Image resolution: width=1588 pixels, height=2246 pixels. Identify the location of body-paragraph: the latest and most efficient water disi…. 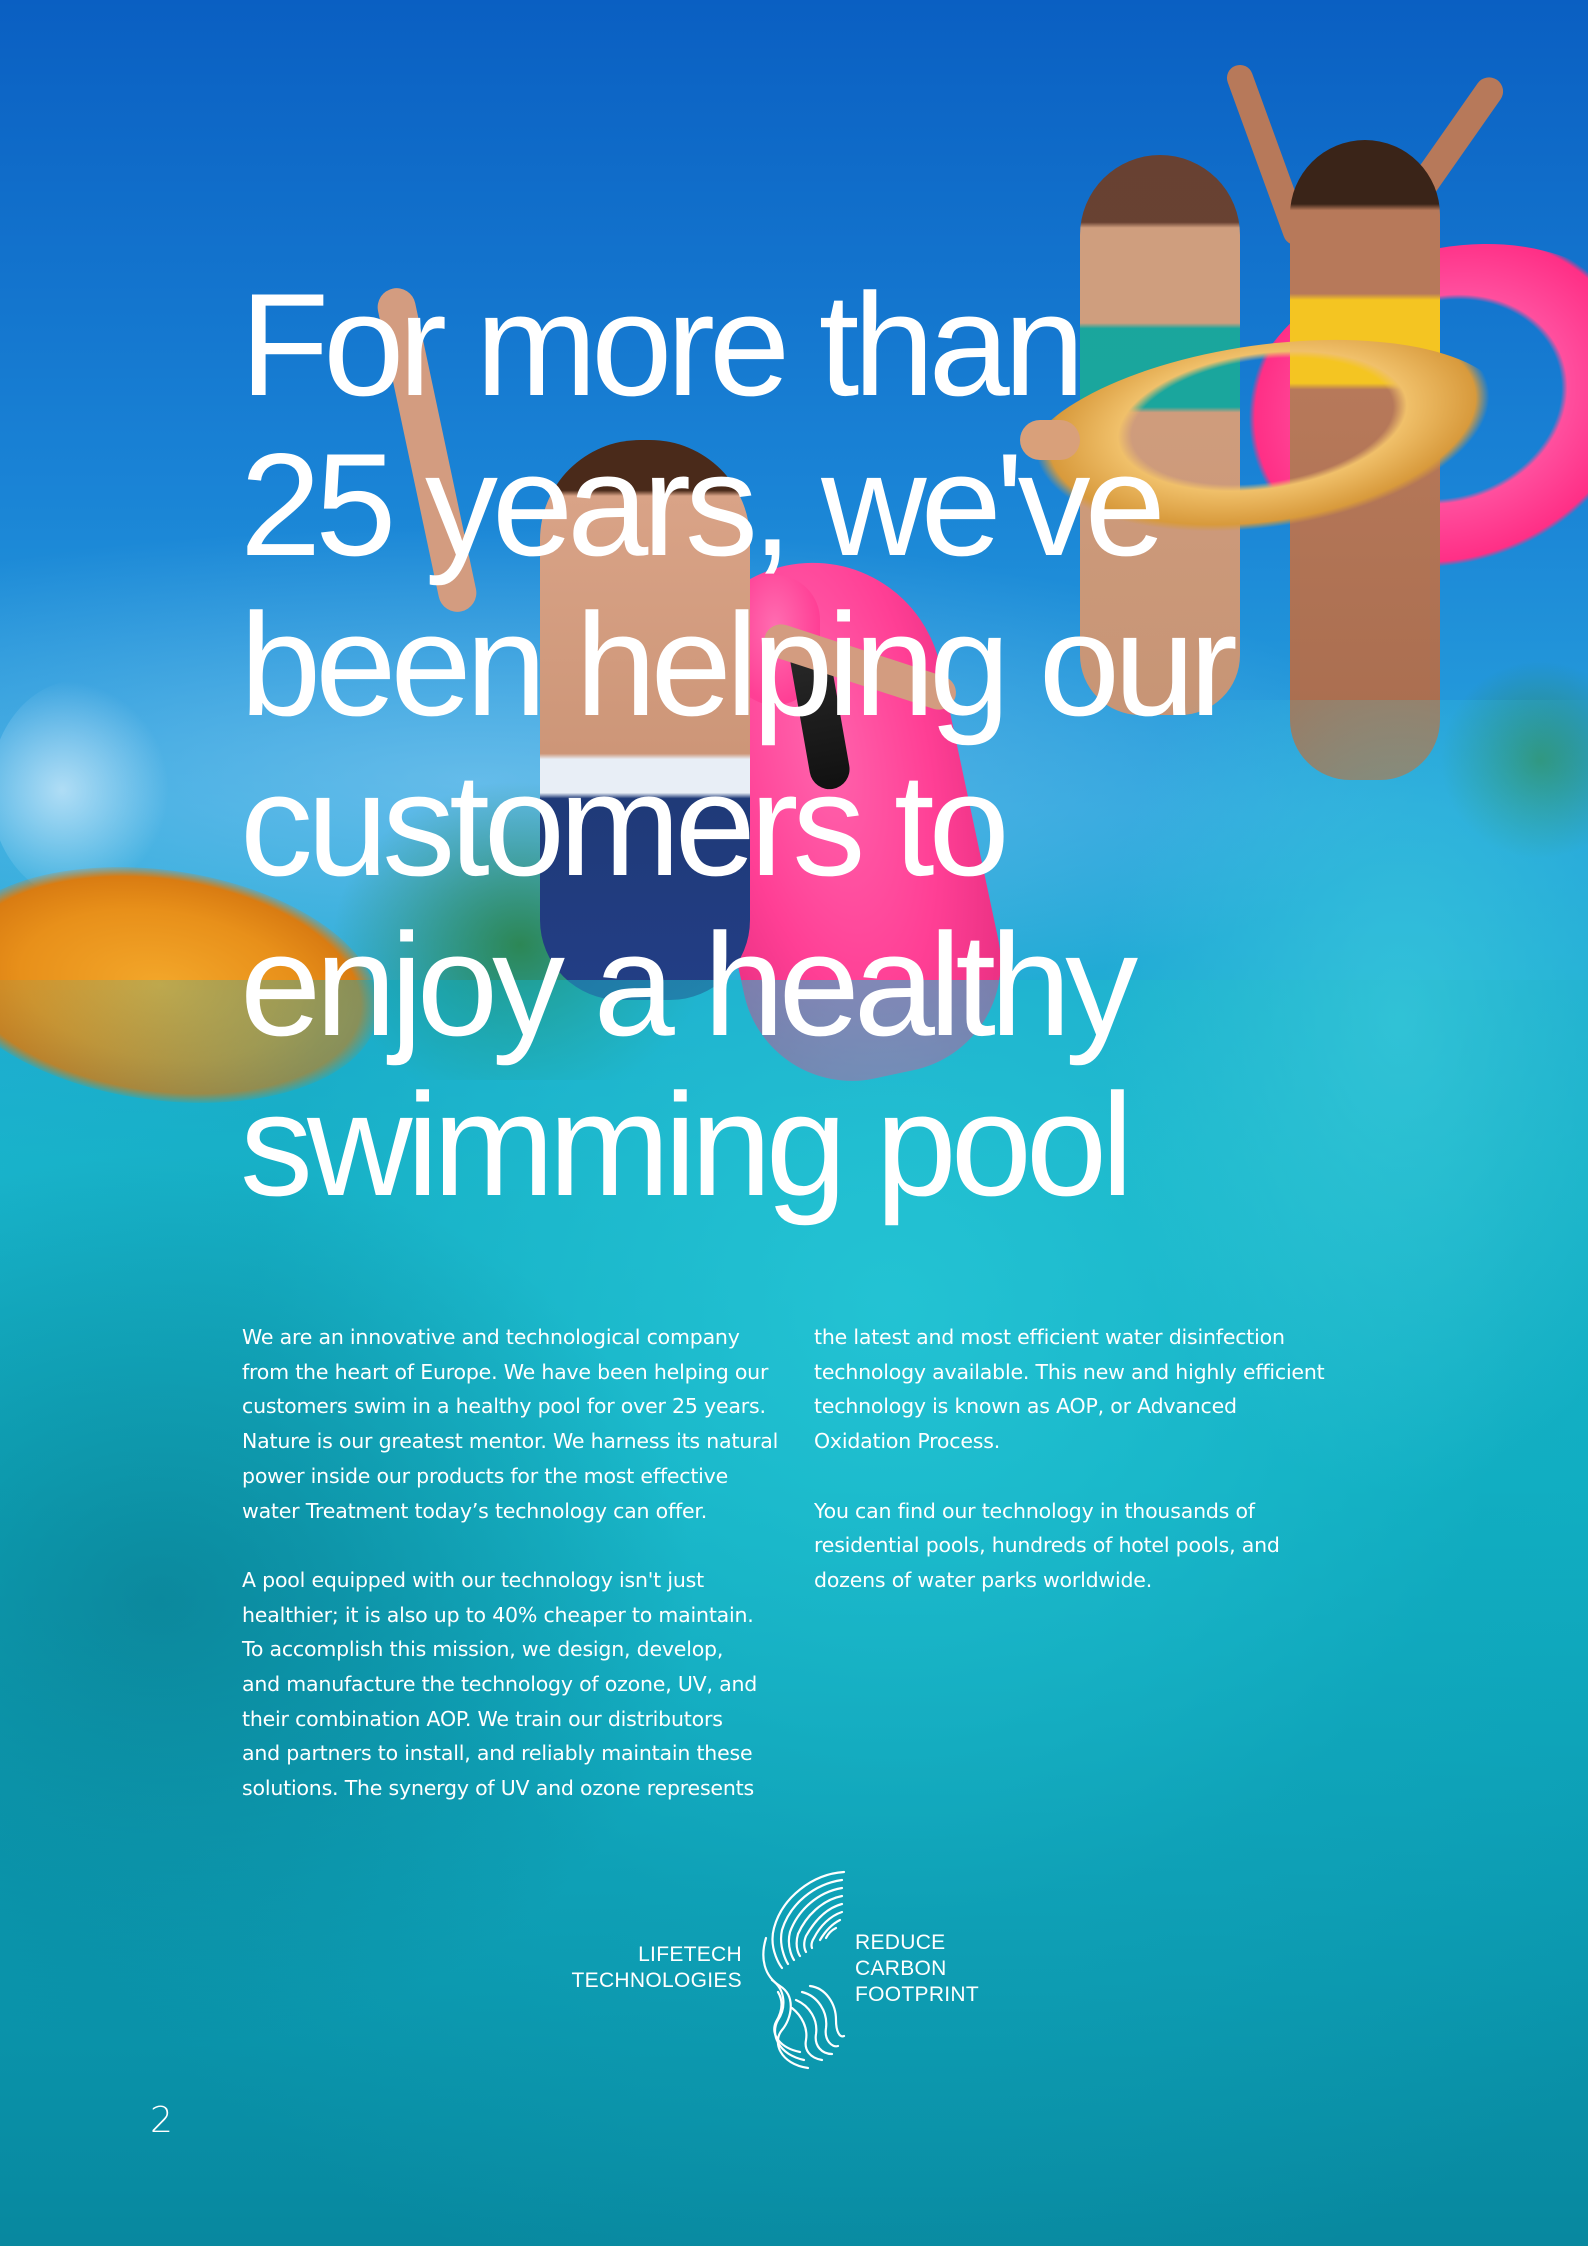
(1069, 1389).